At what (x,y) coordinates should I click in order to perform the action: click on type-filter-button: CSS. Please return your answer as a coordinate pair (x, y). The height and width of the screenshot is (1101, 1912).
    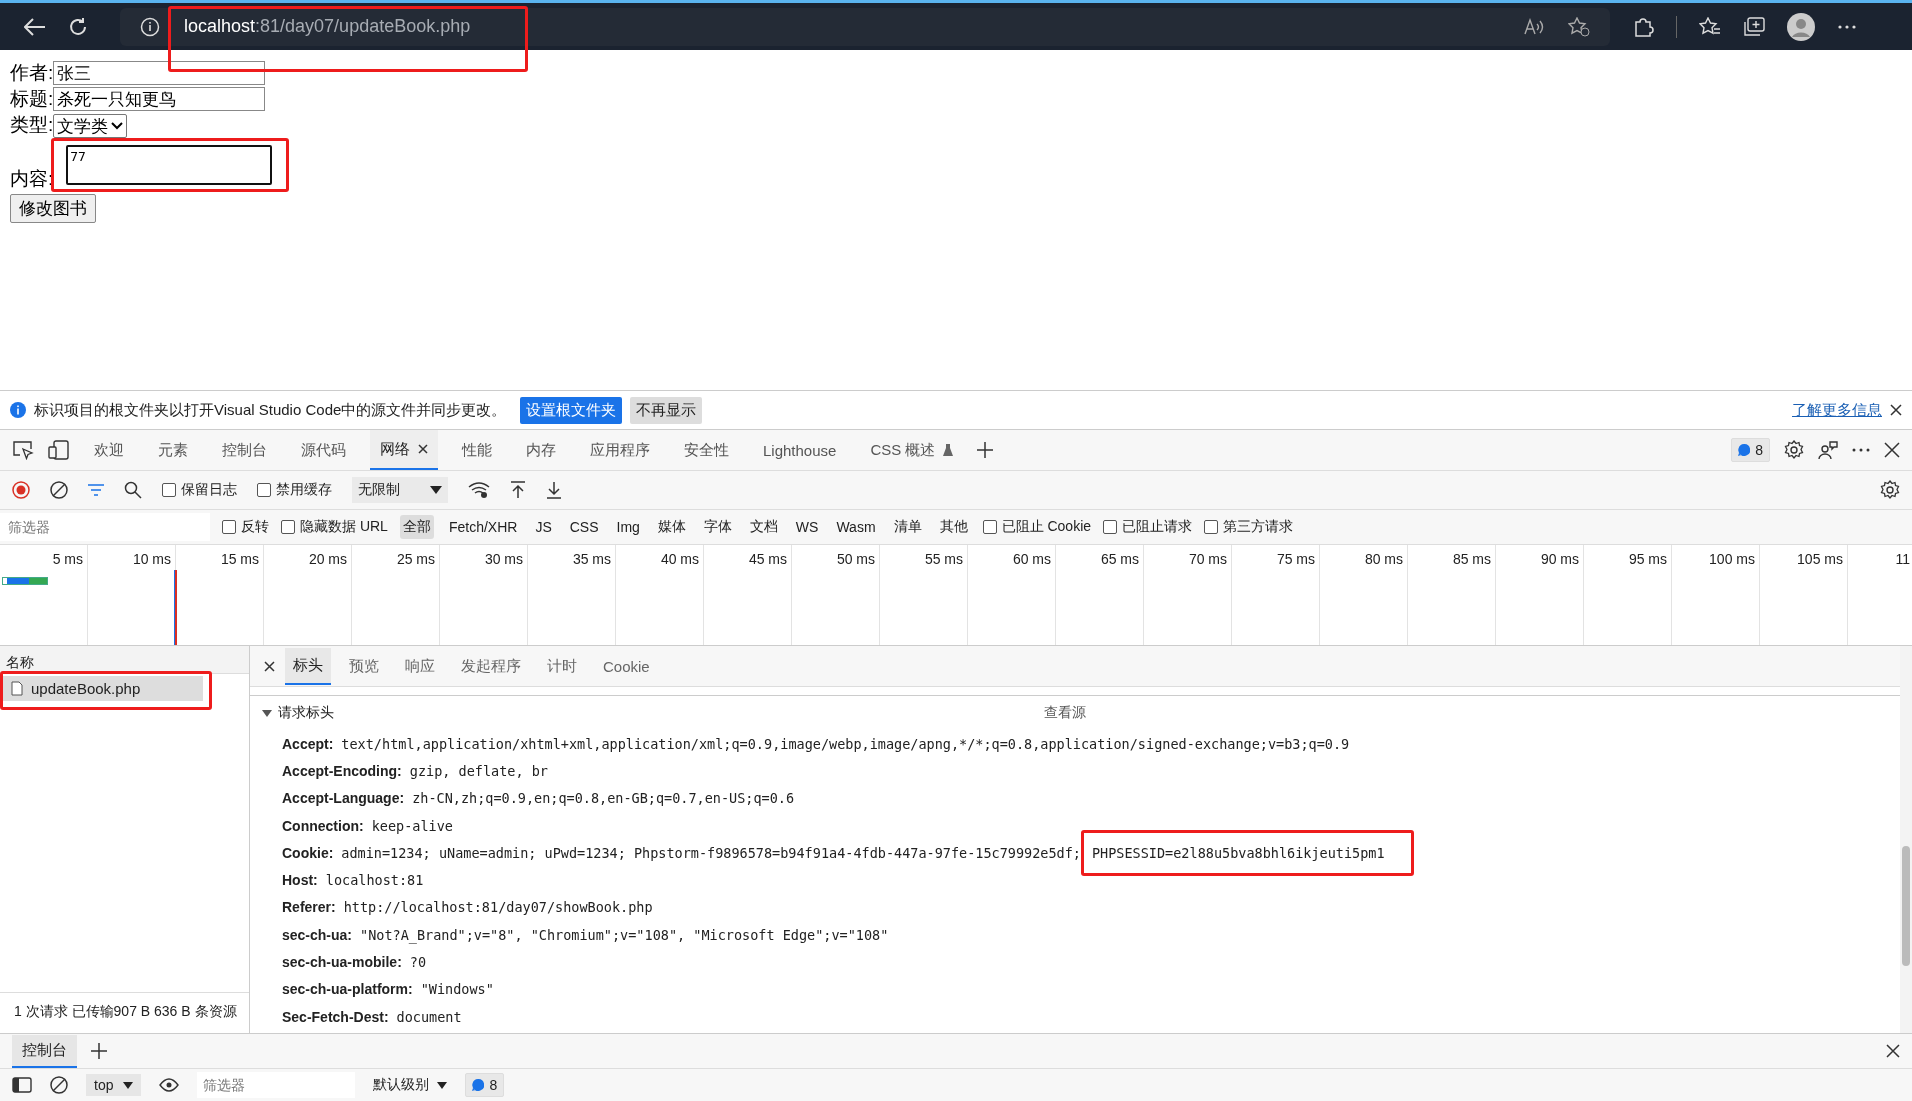
    Looking at the image, I should click on (584, 527).